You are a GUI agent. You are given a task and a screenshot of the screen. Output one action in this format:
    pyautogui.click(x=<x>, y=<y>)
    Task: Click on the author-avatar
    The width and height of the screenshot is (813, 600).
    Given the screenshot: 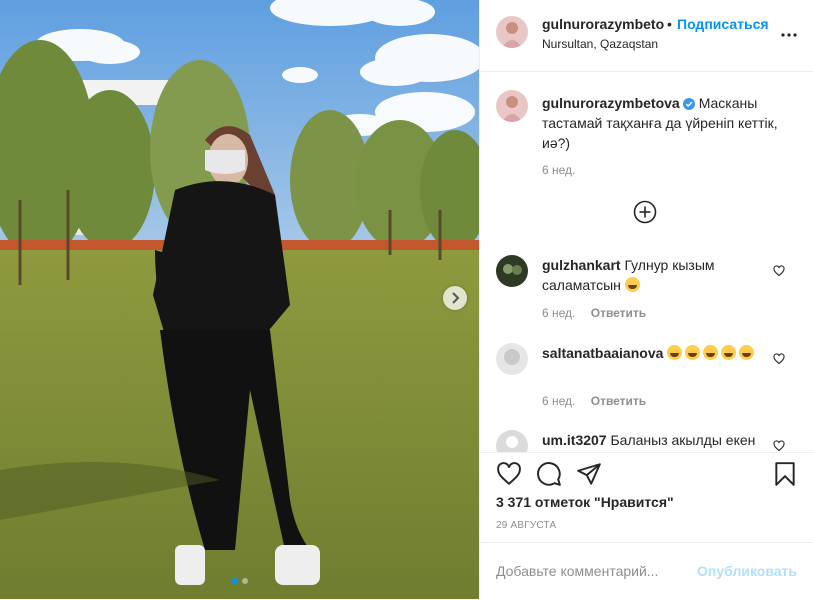 What is the action you would take?
    pyautogui.click(x=512, y=32)
    